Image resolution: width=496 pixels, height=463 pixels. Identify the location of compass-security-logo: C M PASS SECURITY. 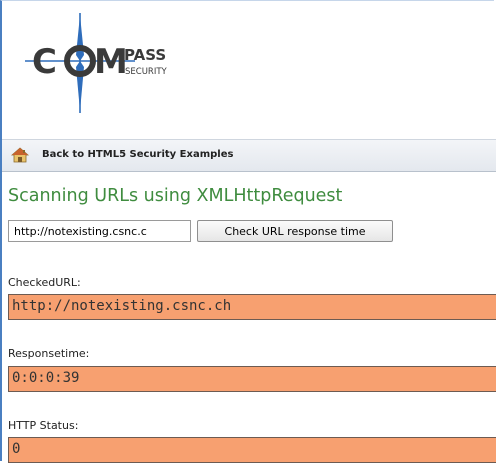
(96, 63).